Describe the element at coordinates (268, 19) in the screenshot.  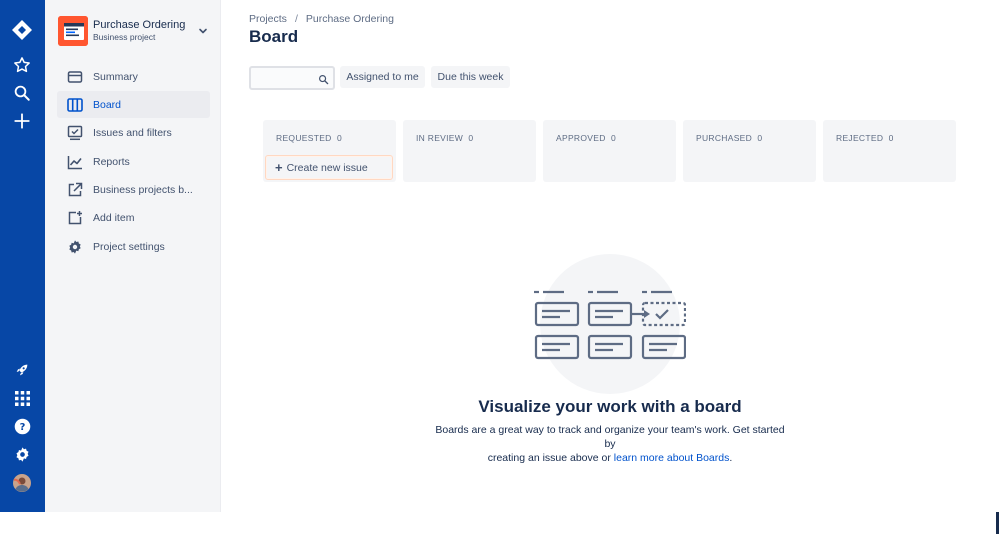
I see `breadcrumb-projects: Projects` at that location.